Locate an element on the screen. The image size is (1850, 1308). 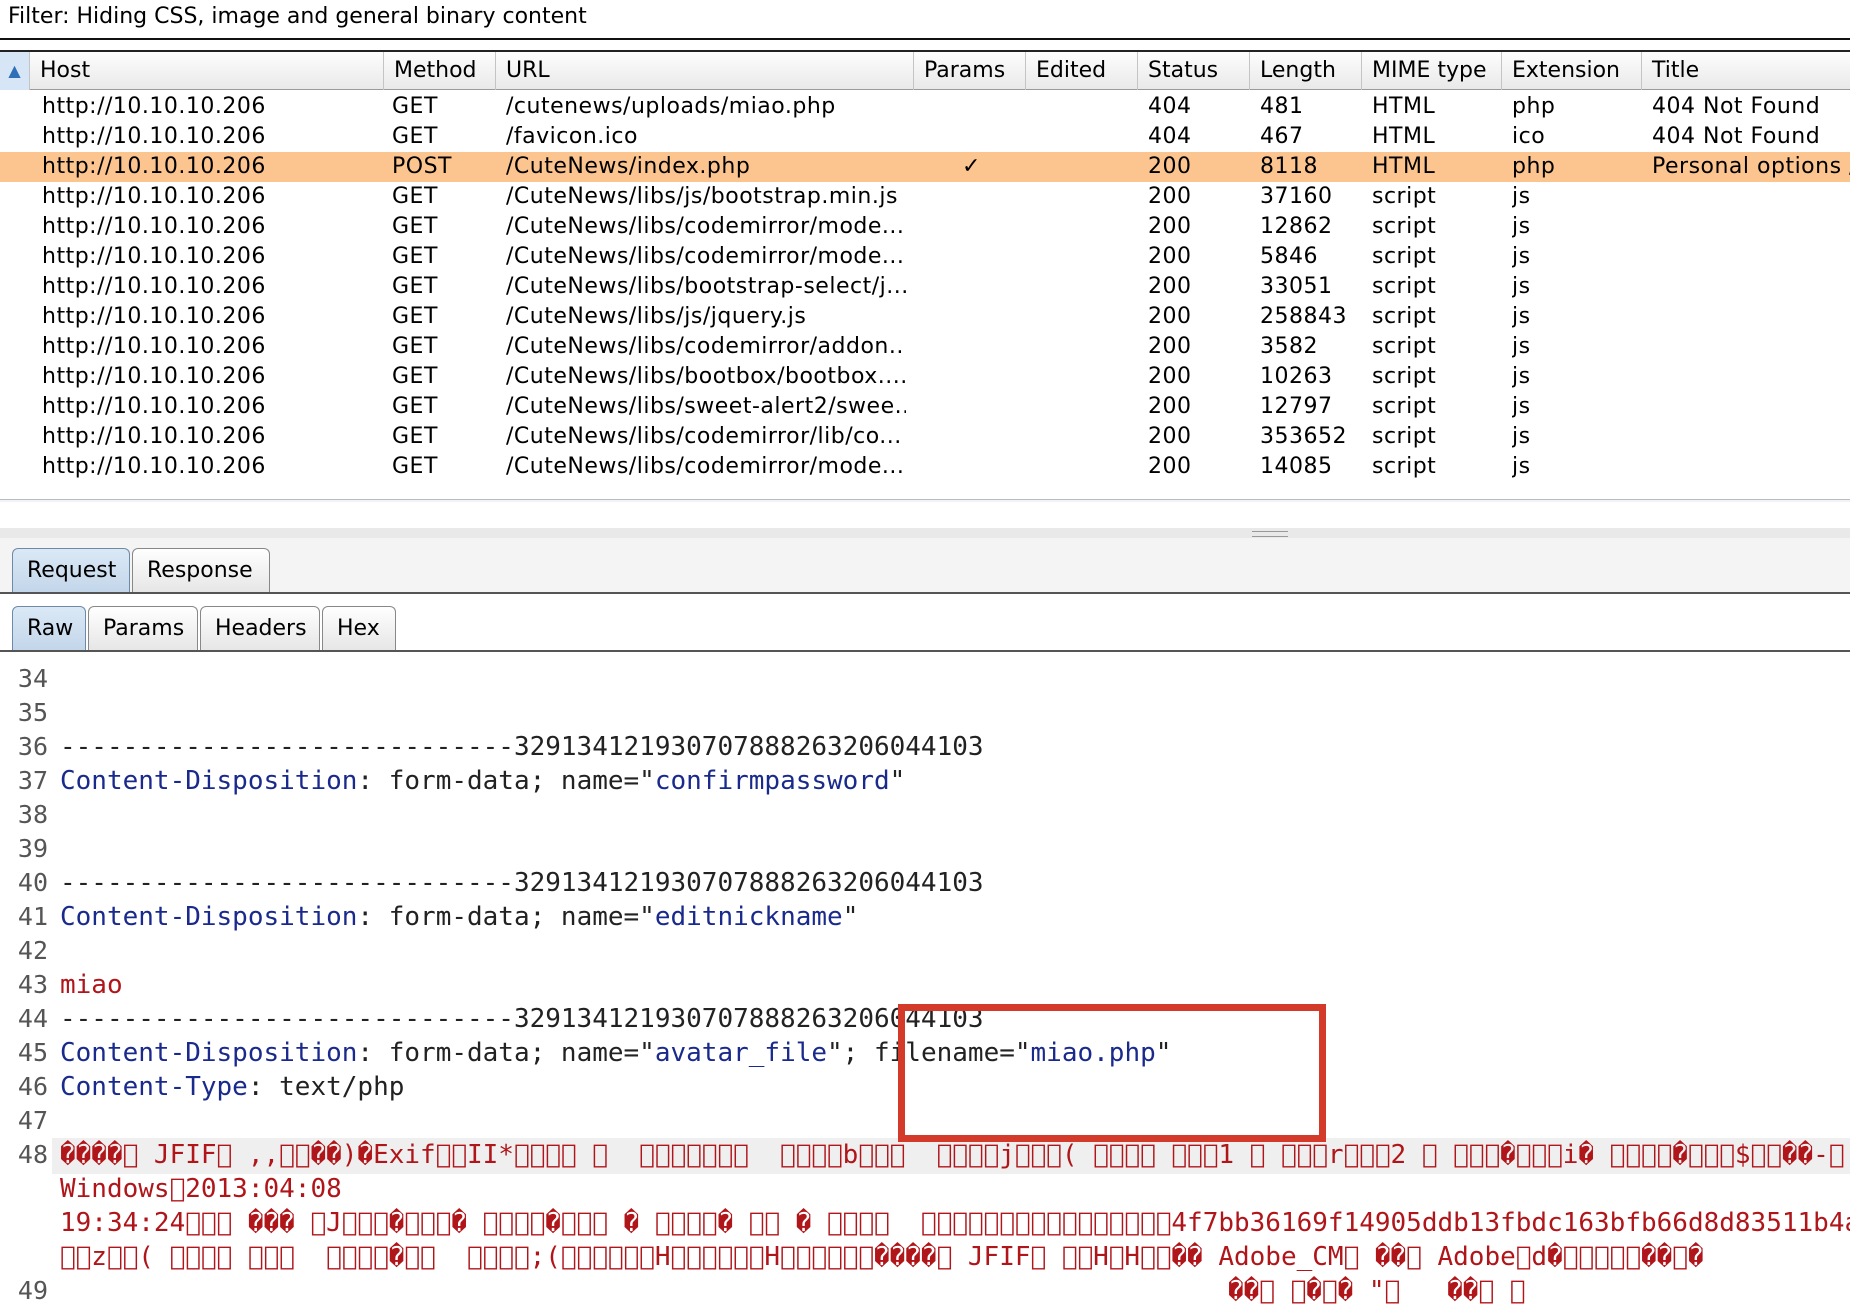
column-url: URL is located at coordinates (705, 71).